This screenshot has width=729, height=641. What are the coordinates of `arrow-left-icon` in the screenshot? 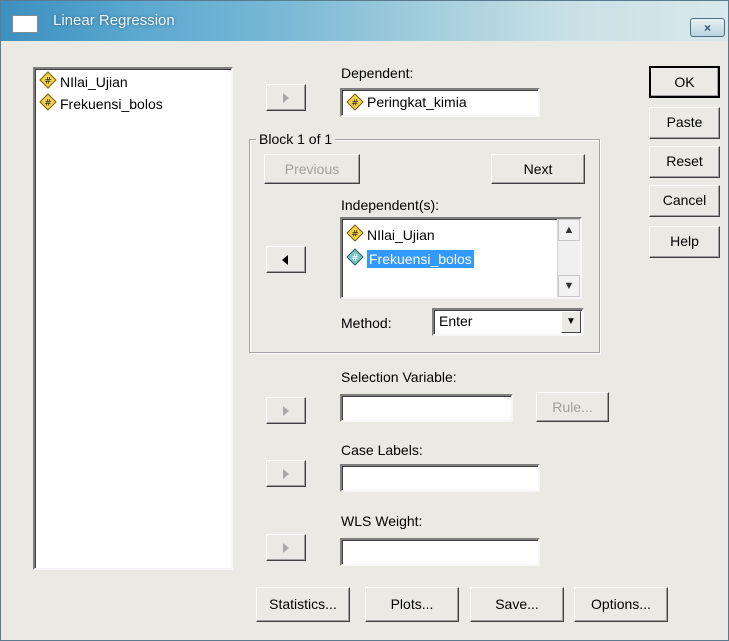 It's located at (285, 260).